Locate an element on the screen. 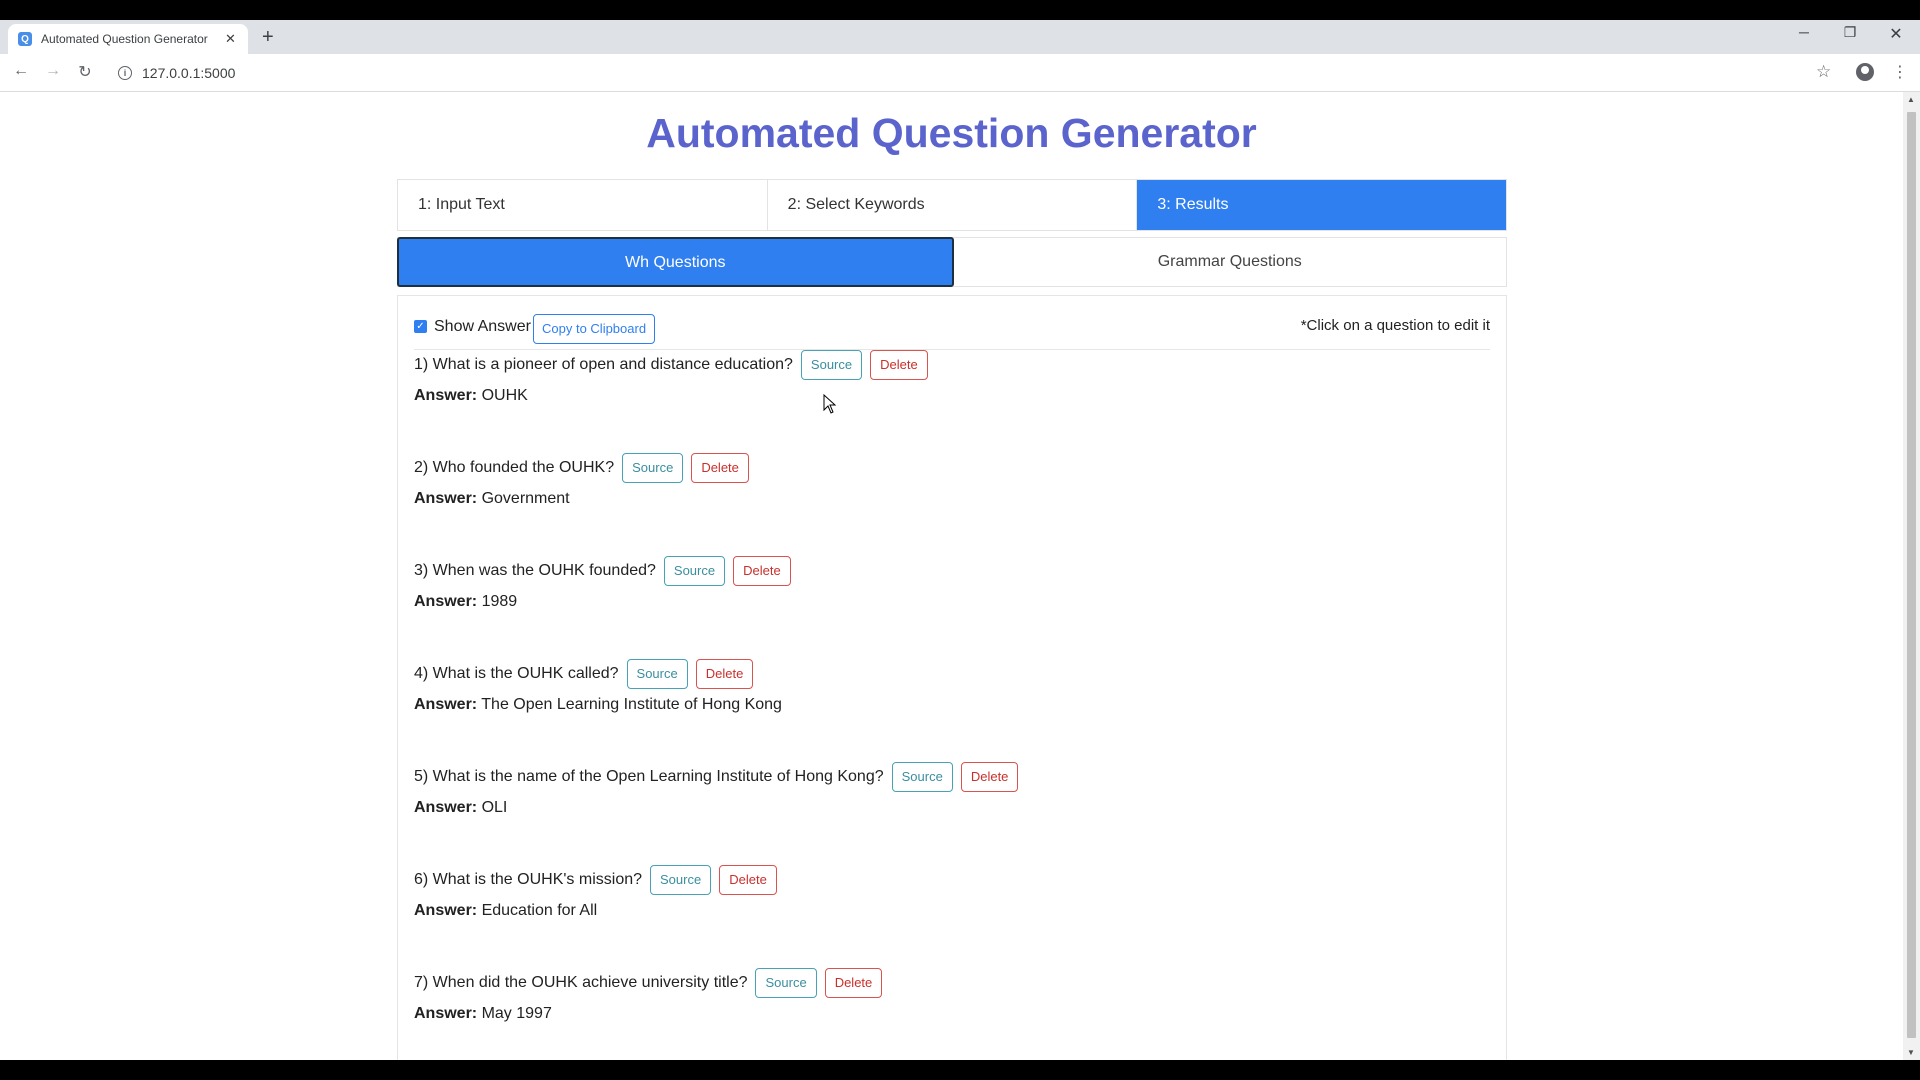  question-text: 6) What is the OUHK's mission? is located at coordinates (528, 880).